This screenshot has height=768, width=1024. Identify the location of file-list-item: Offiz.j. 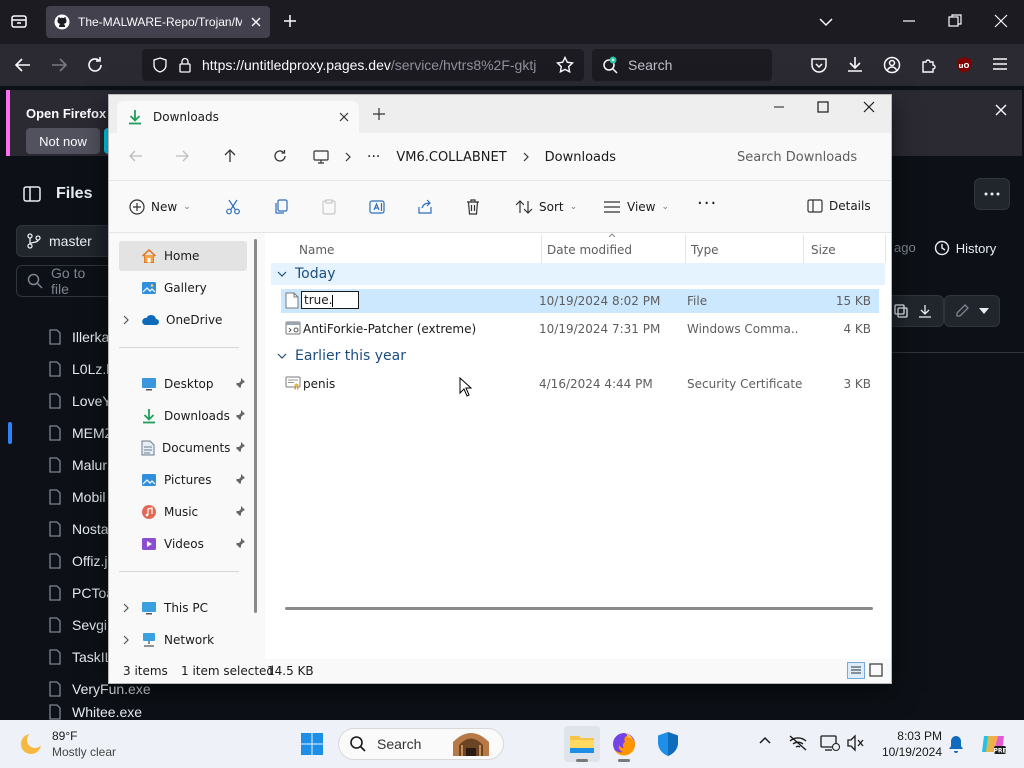
(78, 561).